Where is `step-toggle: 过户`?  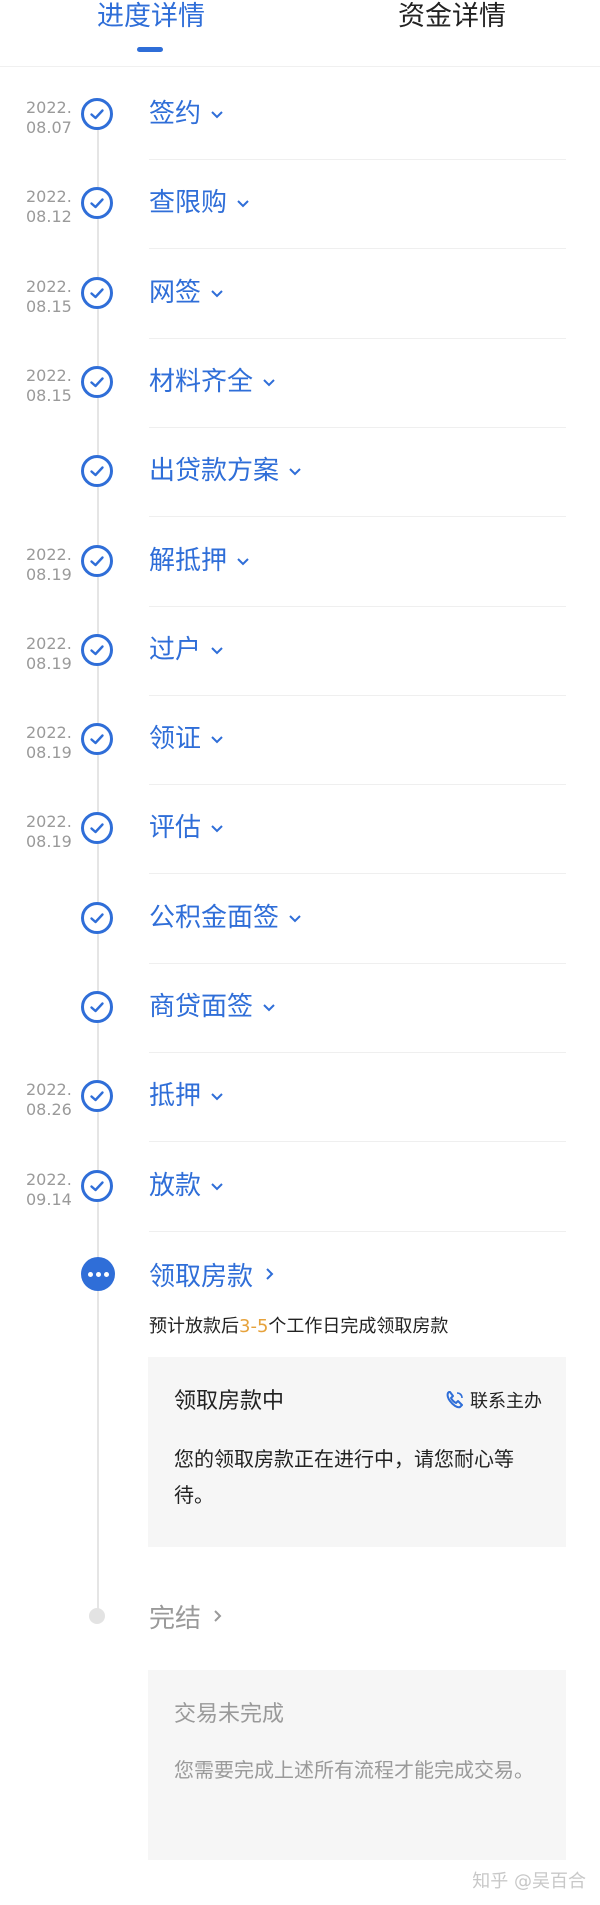 step-toggle: 过户 is located at coordinates (187, 650).